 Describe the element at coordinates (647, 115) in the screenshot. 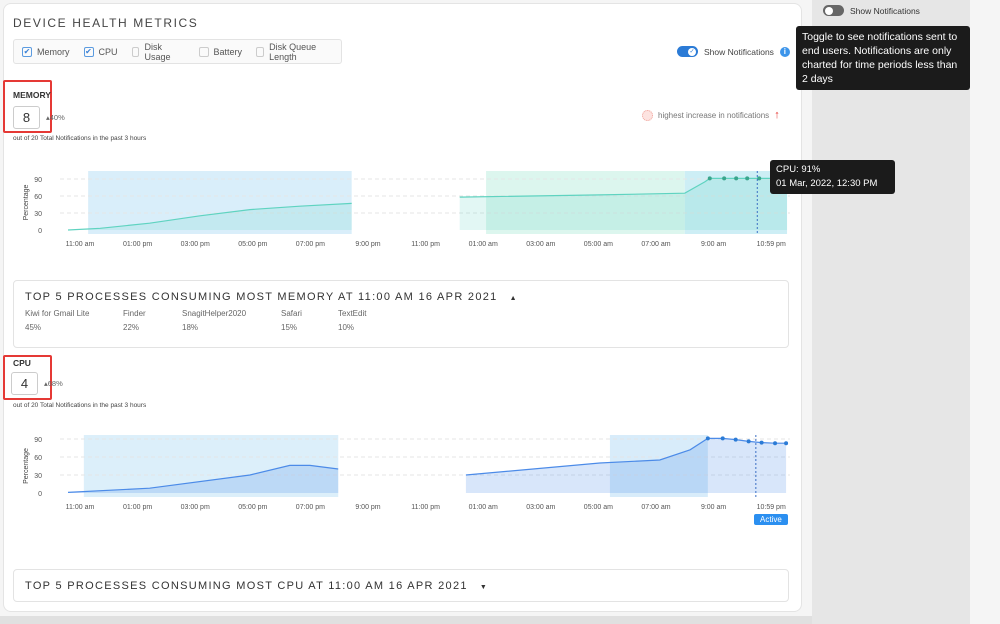

I see `lightbulb-icon` at that location.